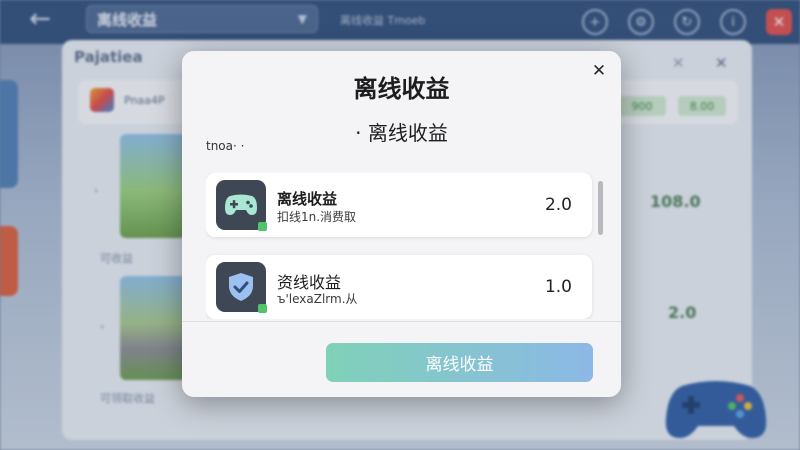 This screenshot has height=450, width=800. I want to click on item-subtitle: 扣线1n.消费取, so click(317, 217).